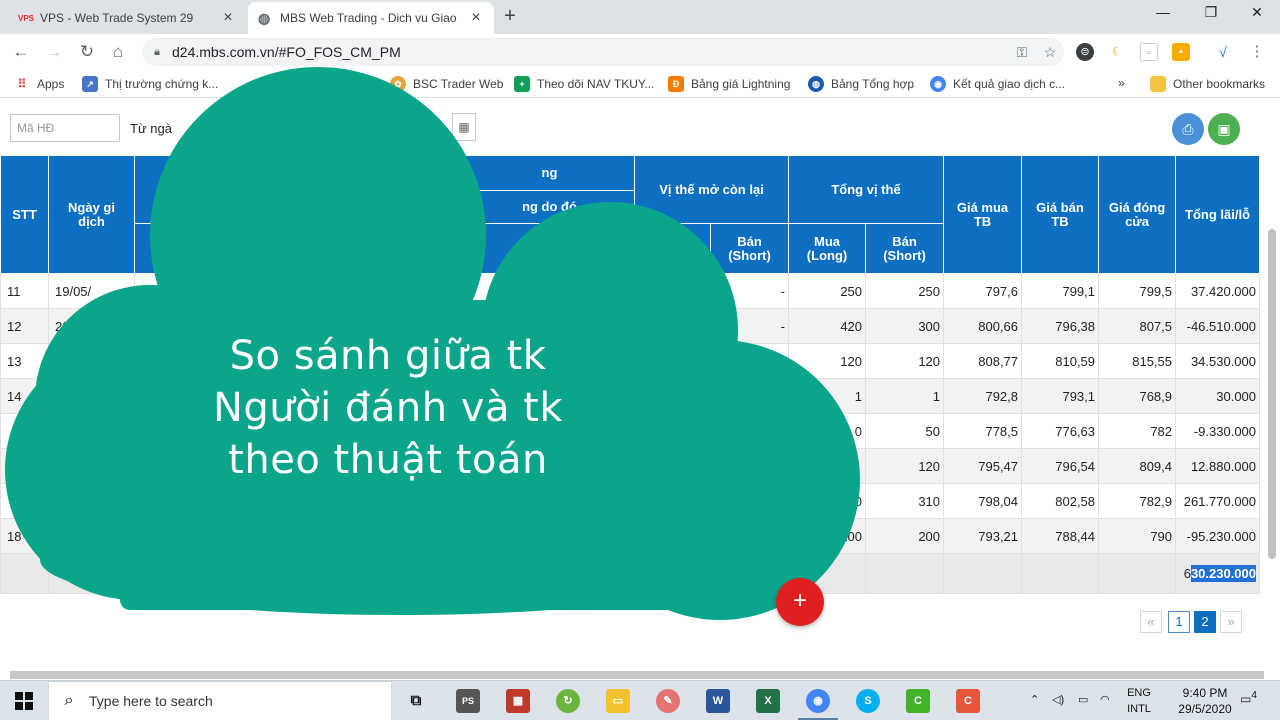 Image resolution: width=1280 pixels, height=720 pixels. Describe the element at coordinates (510, 17) in the screenshot. I see `new-tab-button: +` at that location.